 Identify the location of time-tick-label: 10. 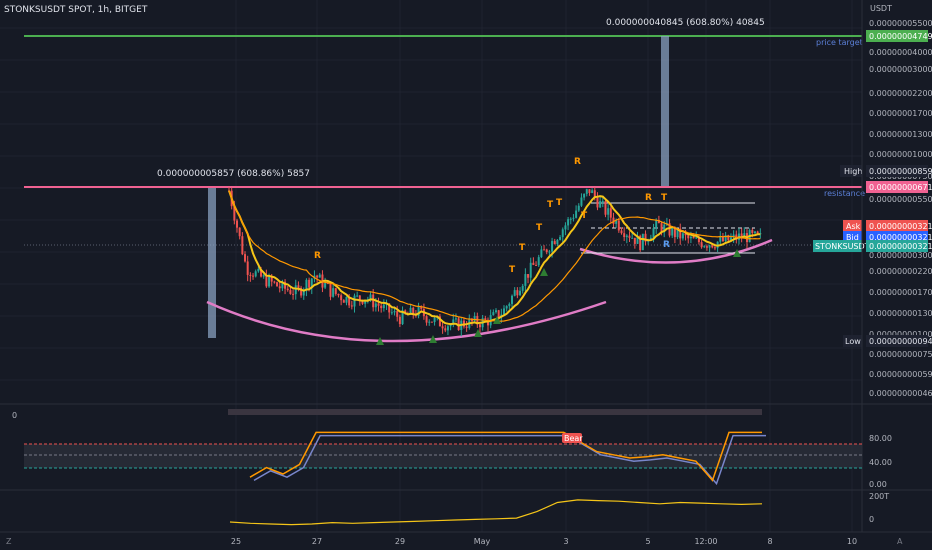
(852, 541).